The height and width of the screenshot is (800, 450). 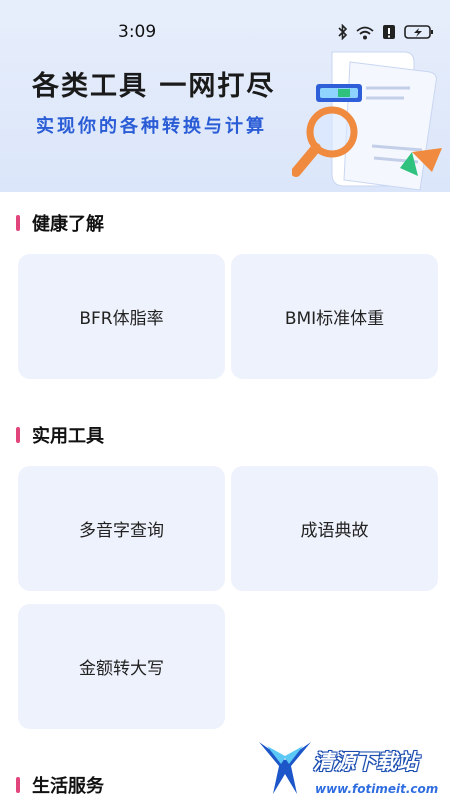 I want to click on section-header-life-services: 生活服务, so click(x=60, y=785).